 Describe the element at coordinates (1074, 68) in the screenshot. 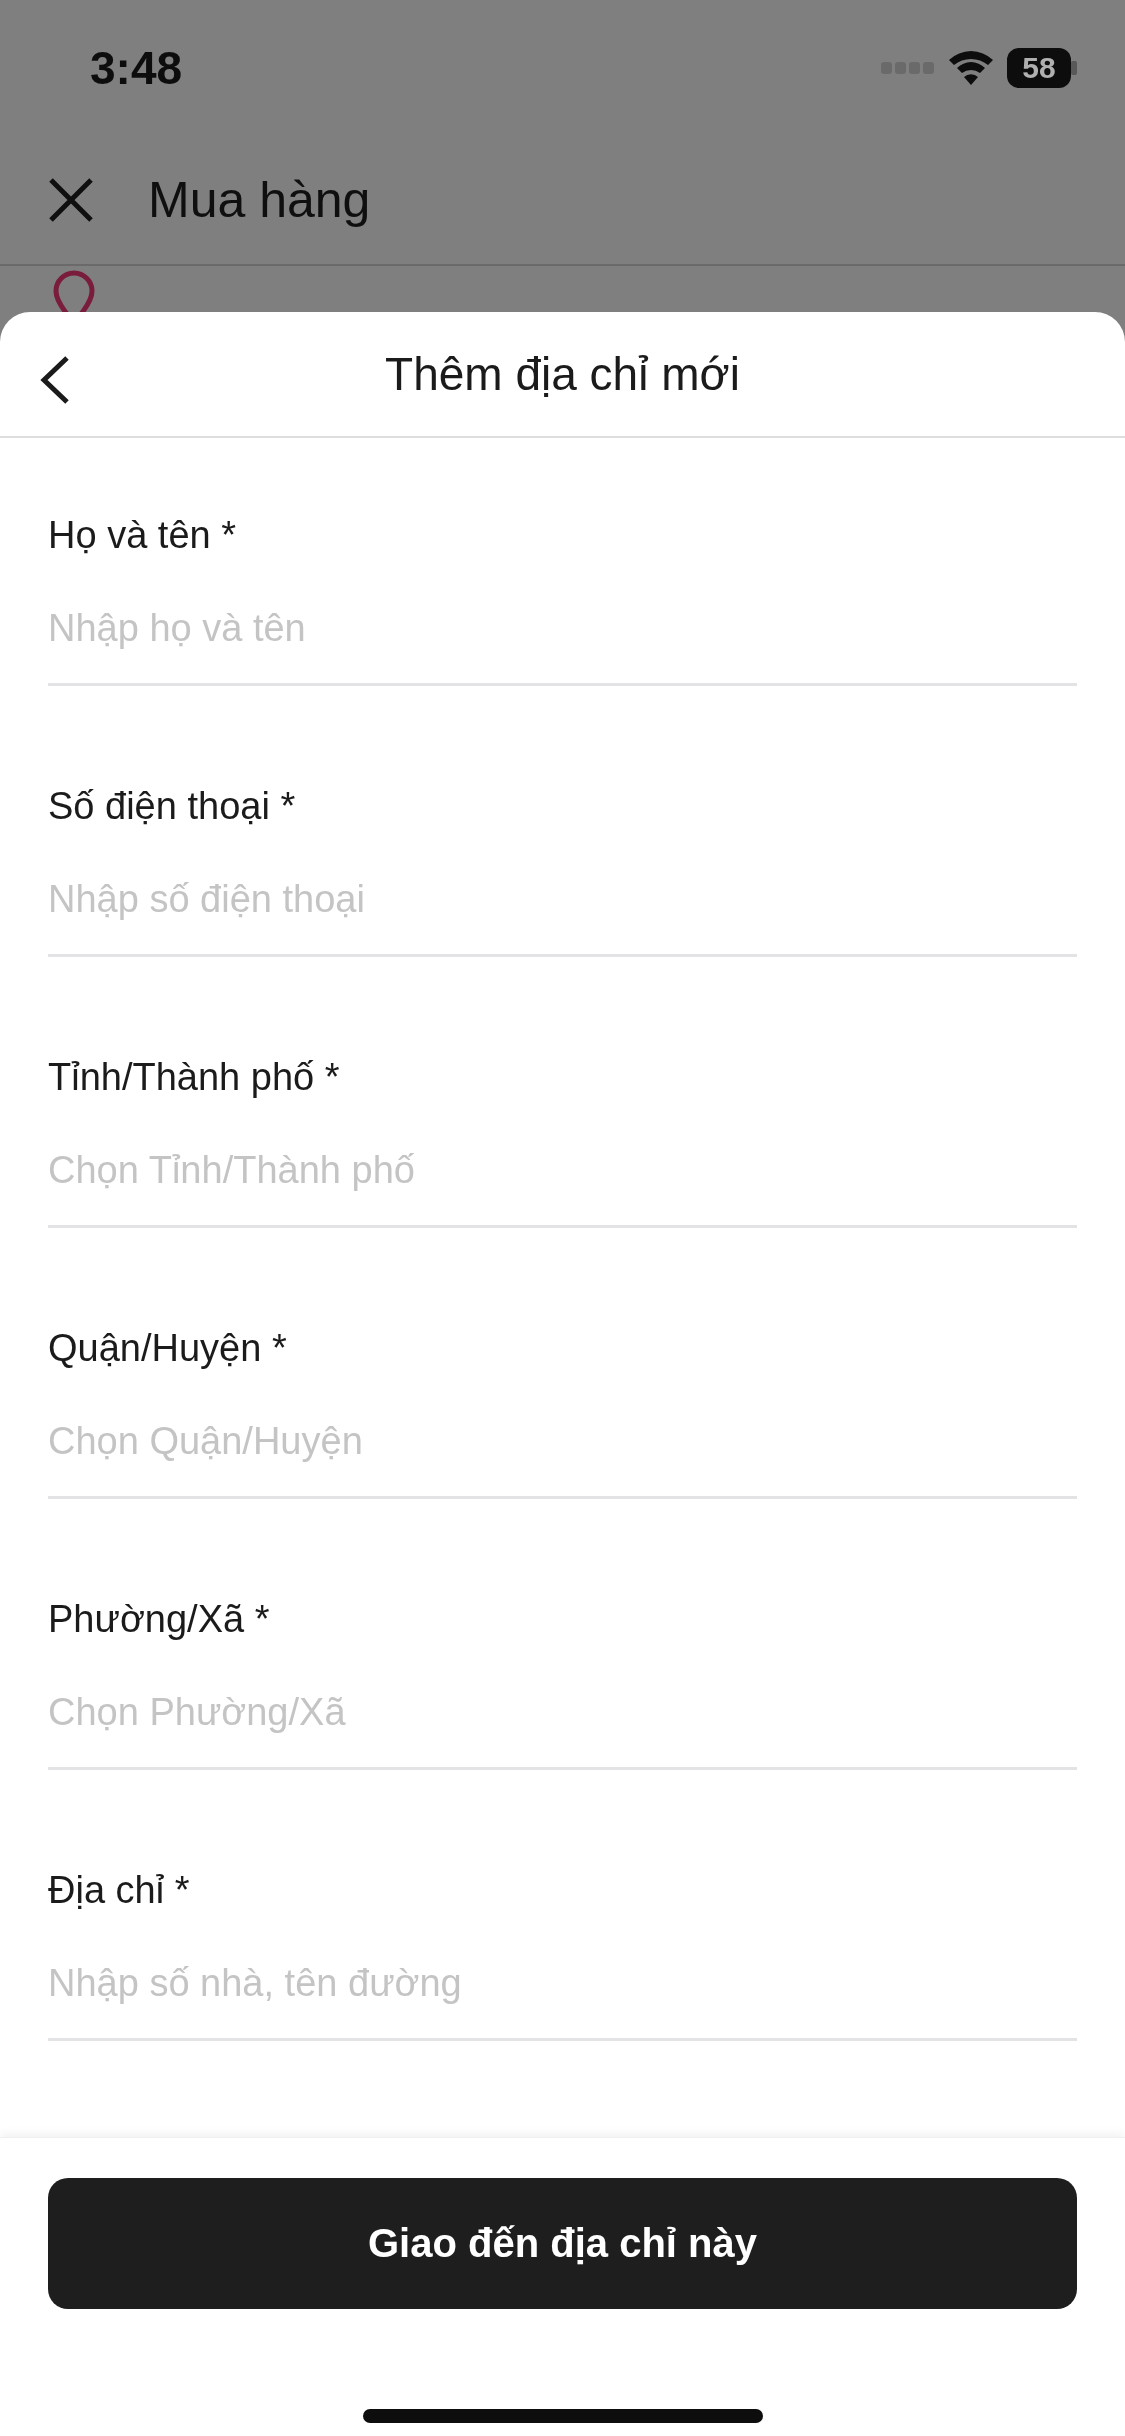

I see `battery-tip-icon` at that location.